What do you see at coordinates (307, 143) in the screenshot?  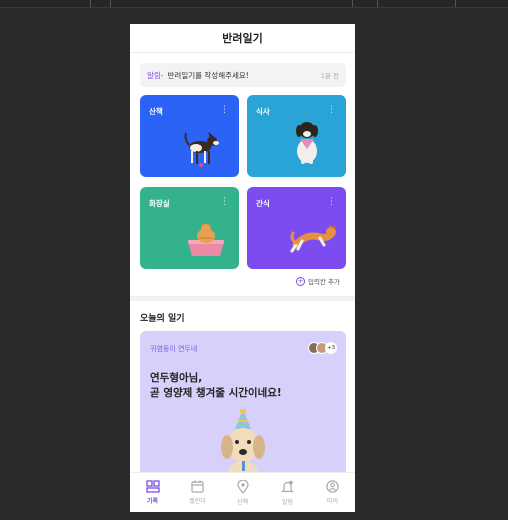 I see `sitting-dog-icon` at bounding box center [307, 143].